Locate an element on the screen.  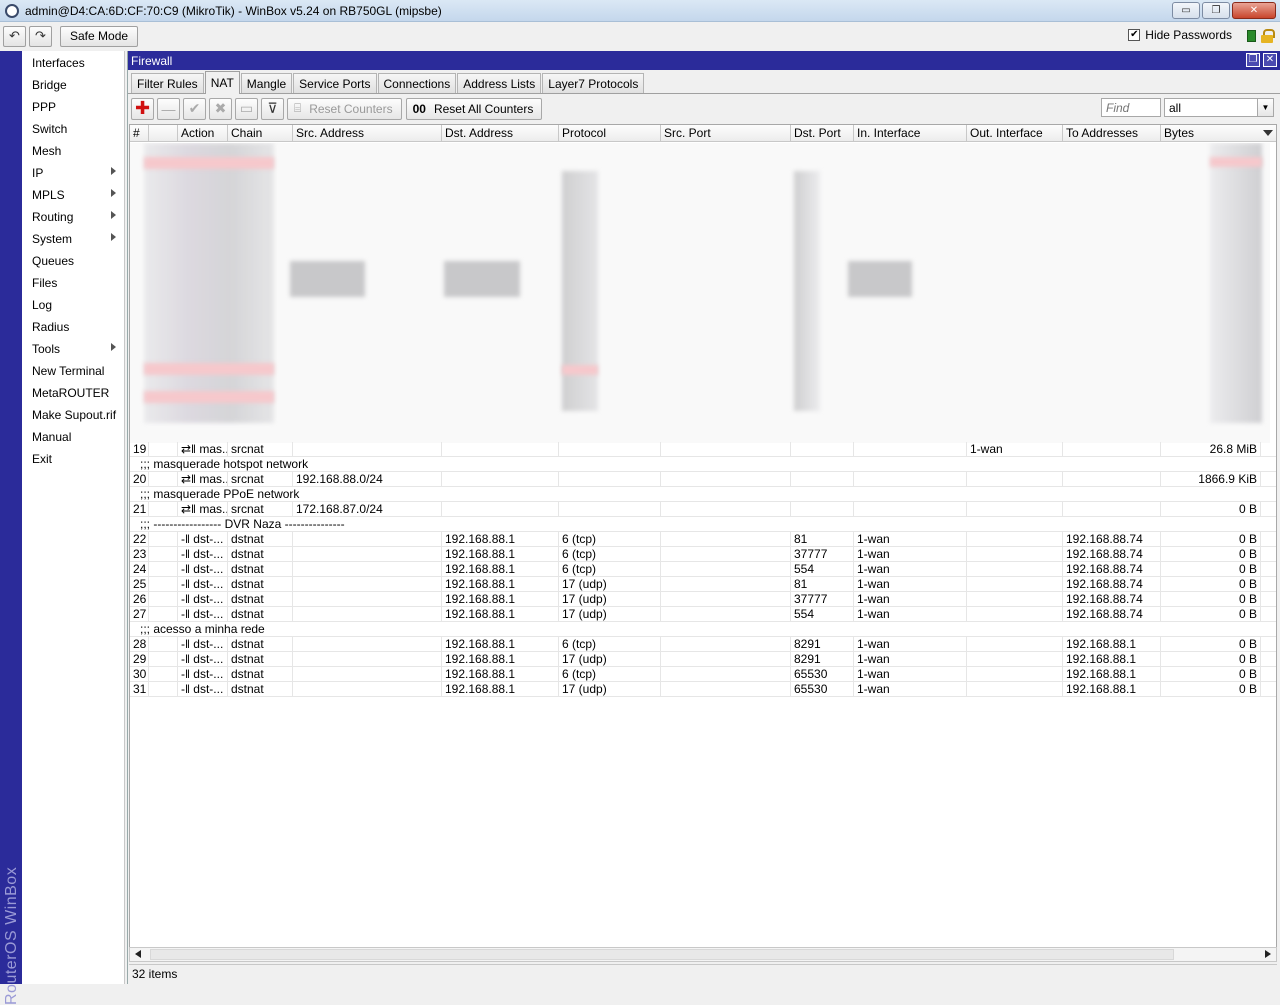
tab-mangle: Mangle is located at coordinates (266, 83).